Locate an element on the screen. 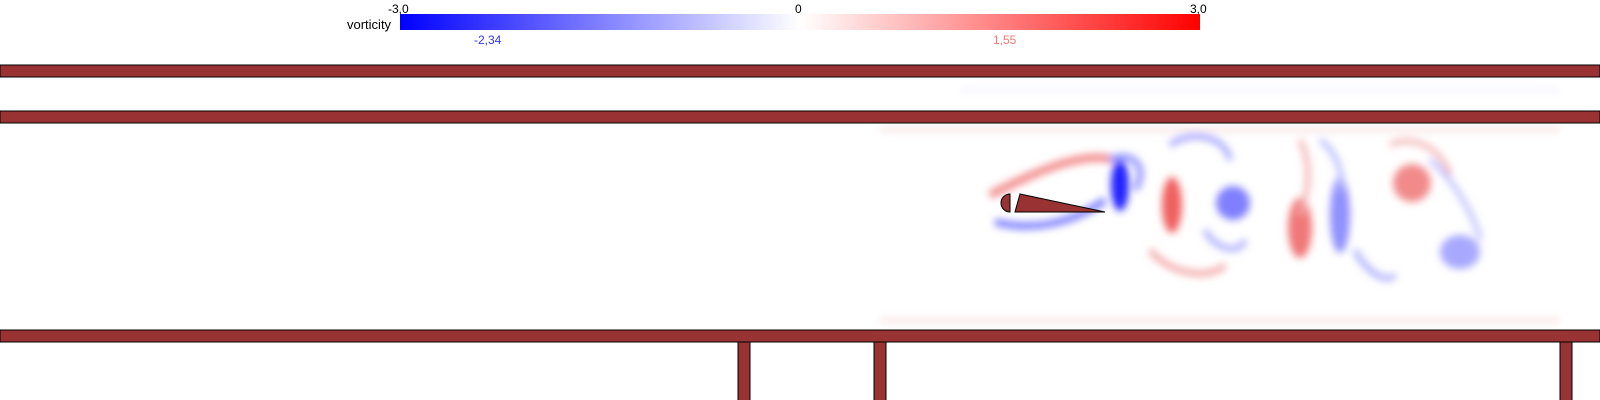  field-min-marker: -2,34 is located at coordinates (488, 40).